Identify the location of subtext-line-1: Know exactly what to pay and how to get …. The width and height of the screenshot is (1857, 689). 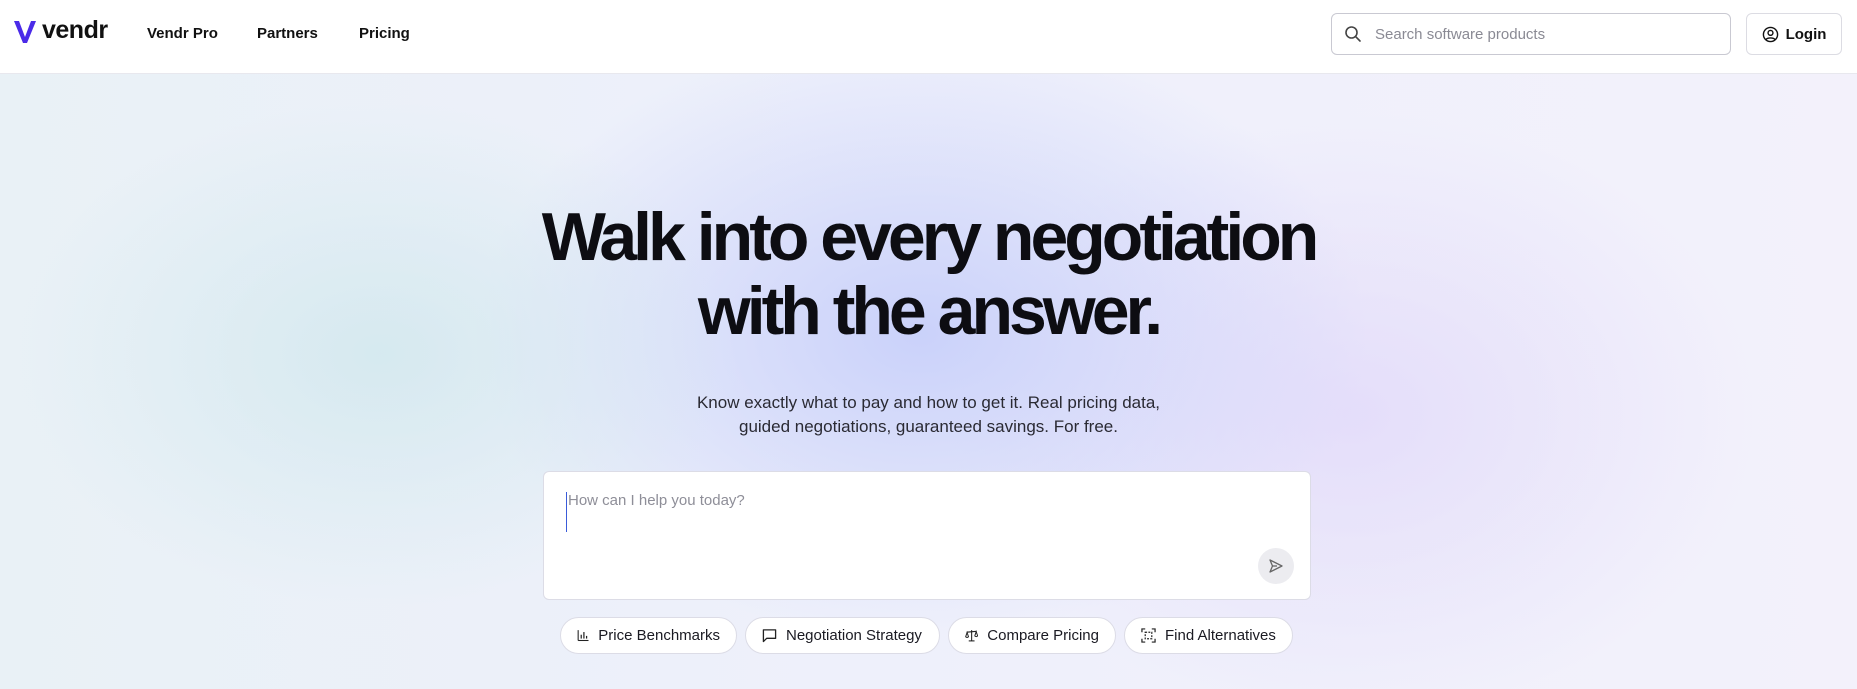
(928, 402).